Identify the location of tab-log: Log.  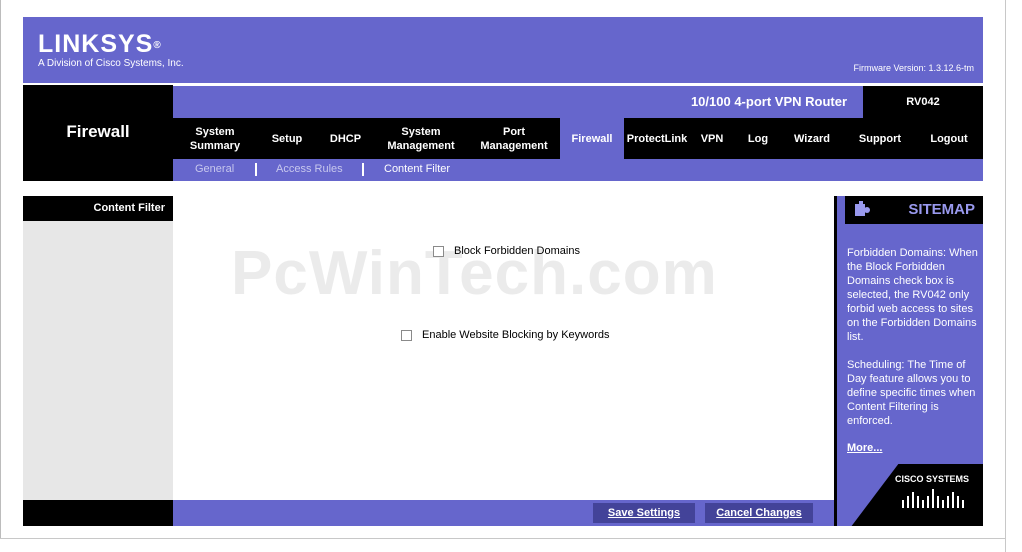
(758, 138).